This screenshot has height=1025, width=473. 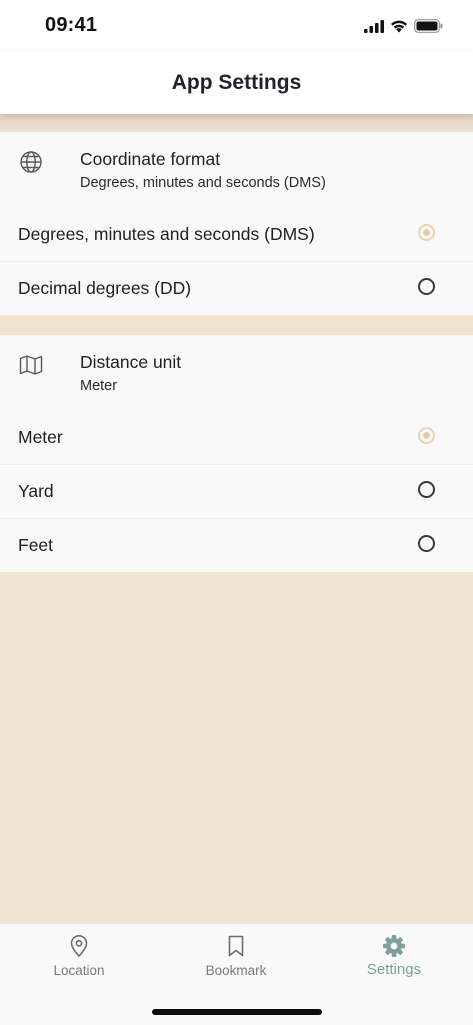 I want to click on option-dd: Decimal degrees (DD), so click(x=236, y=288).